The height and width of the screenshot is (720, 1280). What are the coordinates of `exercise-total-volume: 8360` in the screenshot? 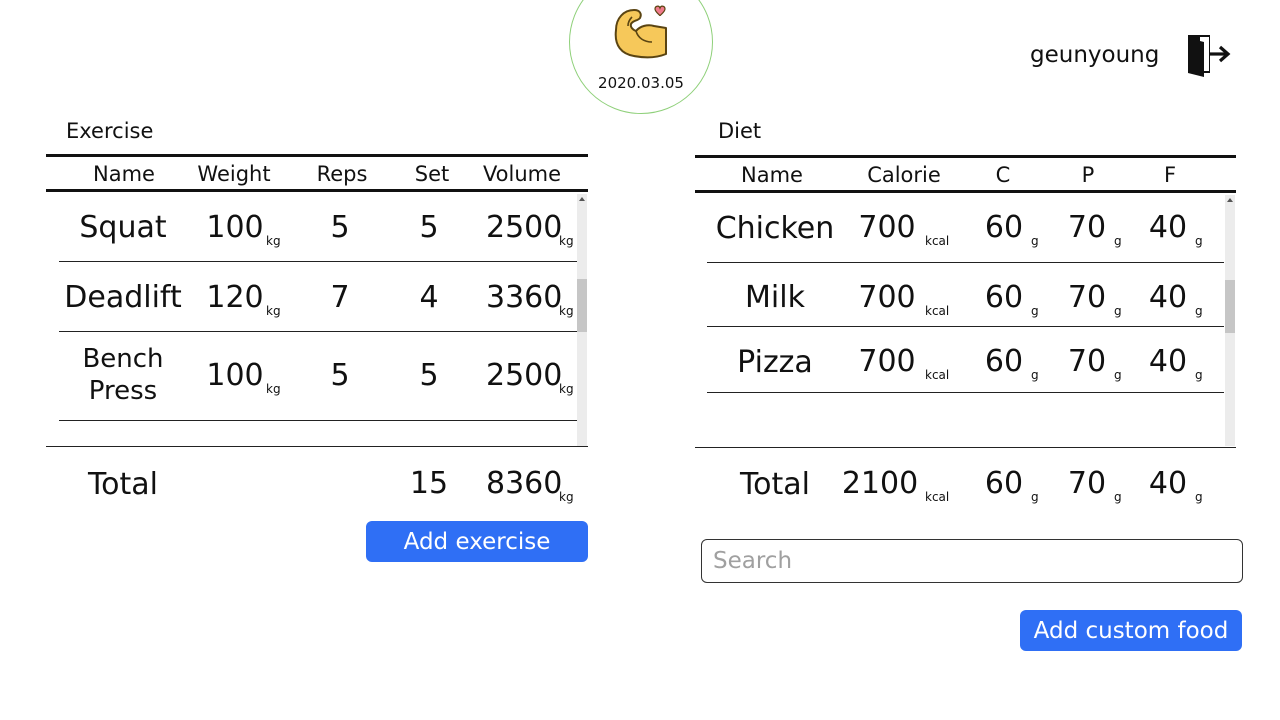 It's located at (524, 483).